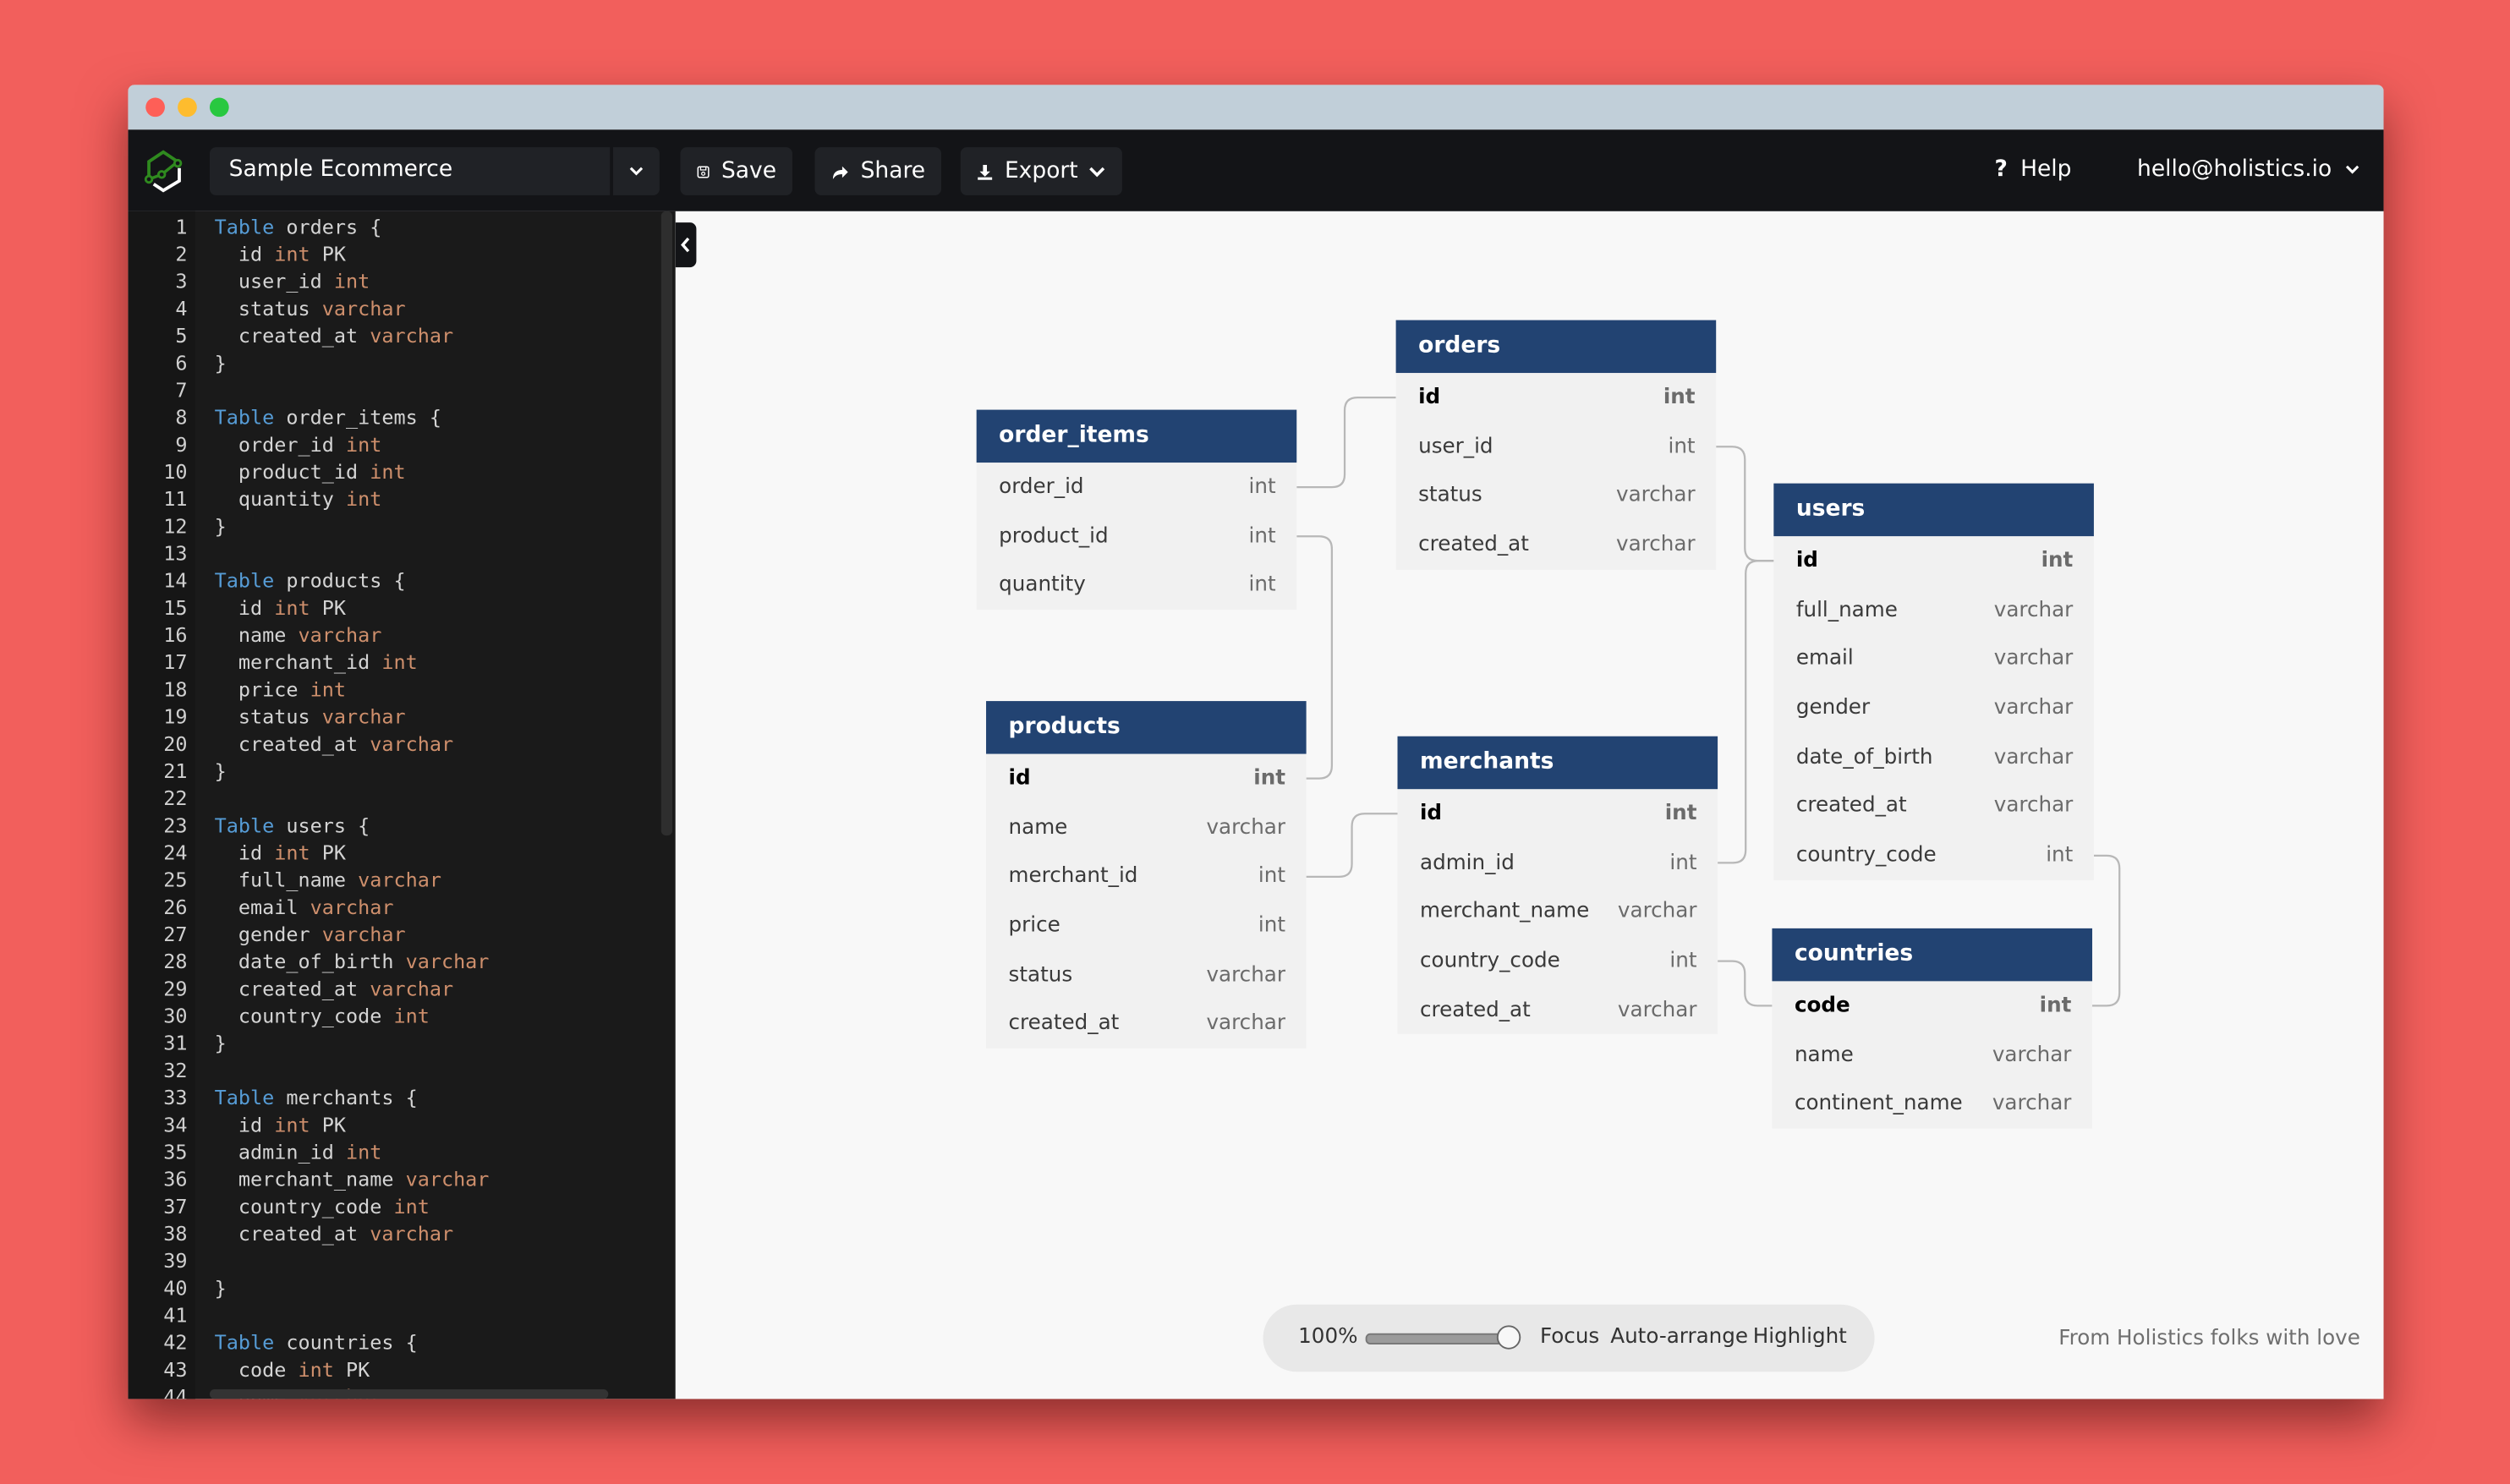  Describe the element at coordinates (1467, 863) in the screenshot. I see `column-name: admin_id` at that location.